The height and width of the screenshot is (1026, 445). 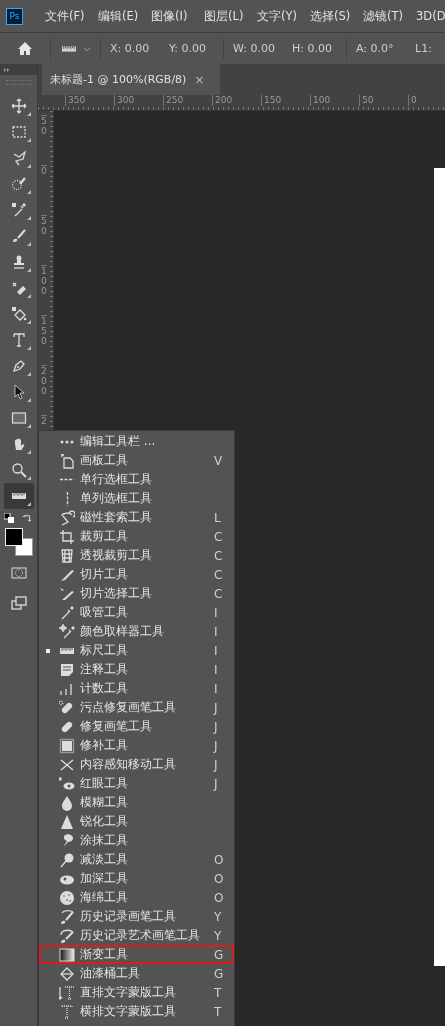 What do you see at coordinates (430, 16) in the screenshot?
I see `menu-item: 3D(D` at bounding box center [430, 16].